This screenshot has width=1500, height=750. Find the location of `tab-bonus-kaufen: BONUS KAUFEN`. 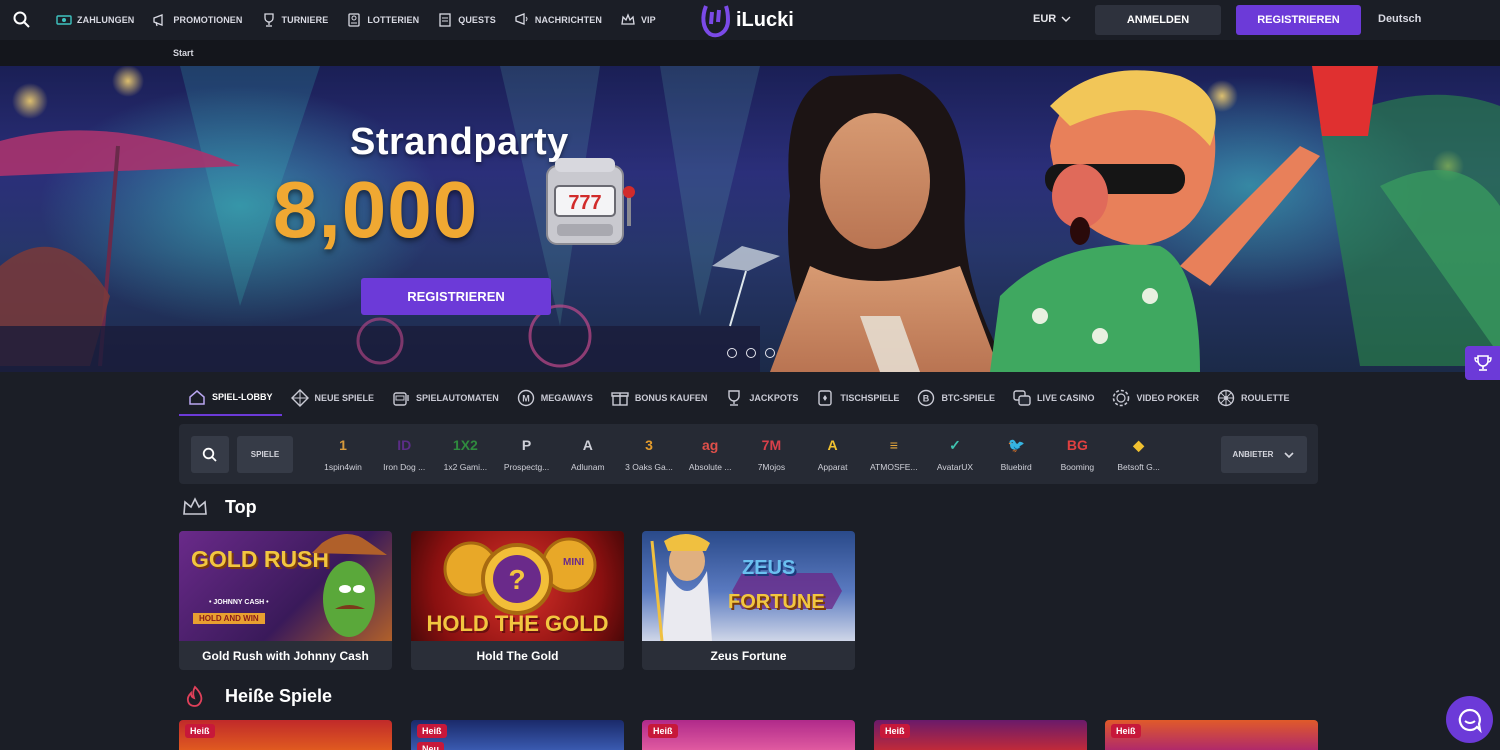

tab-bonus-kaufen: BONUS KAUFEN is located at coordinates (659, 398).